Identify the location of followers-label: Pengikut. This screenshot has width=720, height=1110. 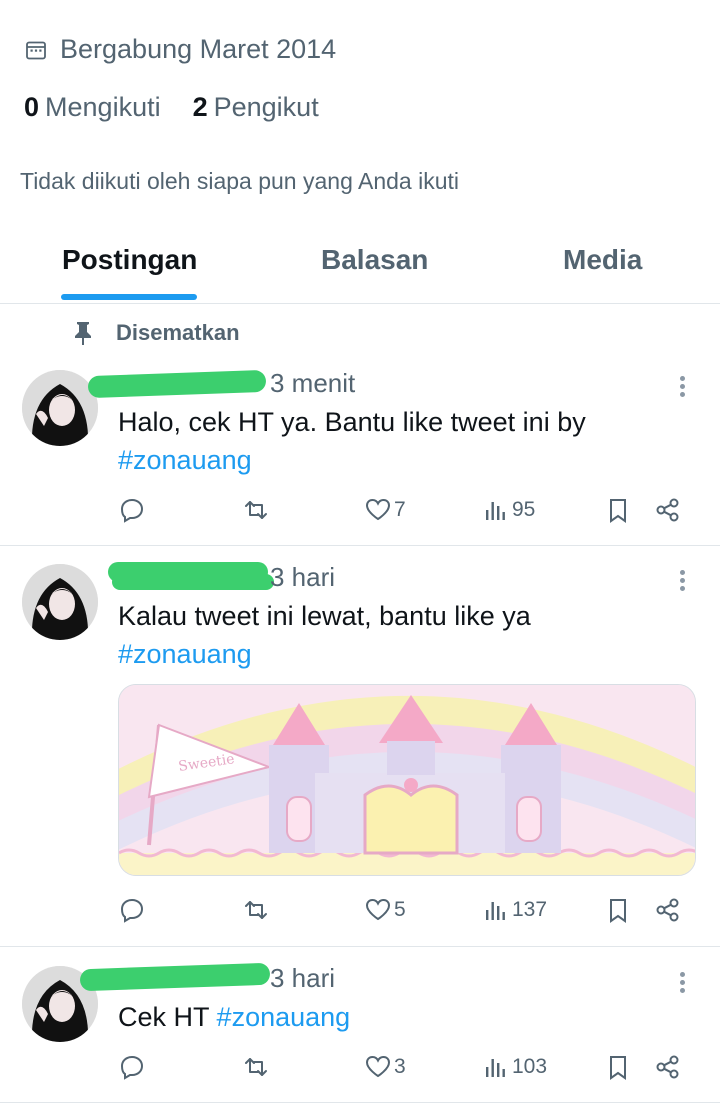
(266, 107).